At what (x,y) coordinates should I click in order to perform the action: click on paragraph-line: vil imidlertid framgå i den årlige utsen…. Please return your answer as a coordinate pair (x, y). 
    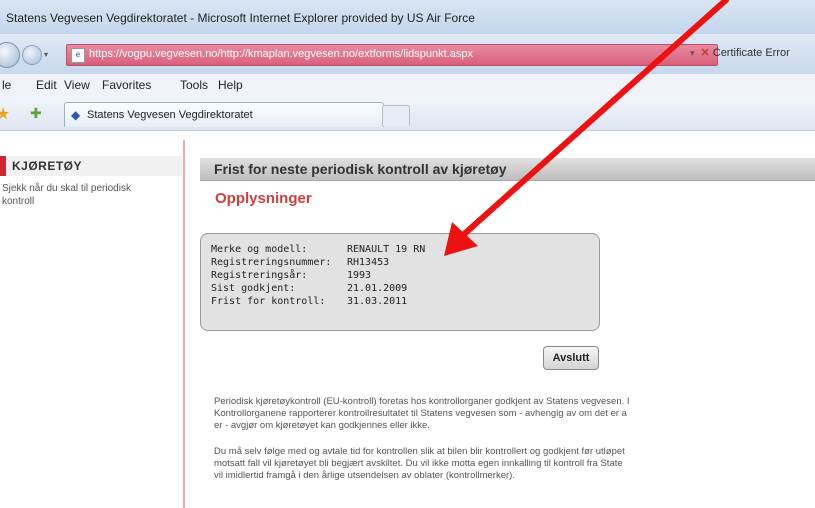
    Looking at the image, I should click on (364, 475).